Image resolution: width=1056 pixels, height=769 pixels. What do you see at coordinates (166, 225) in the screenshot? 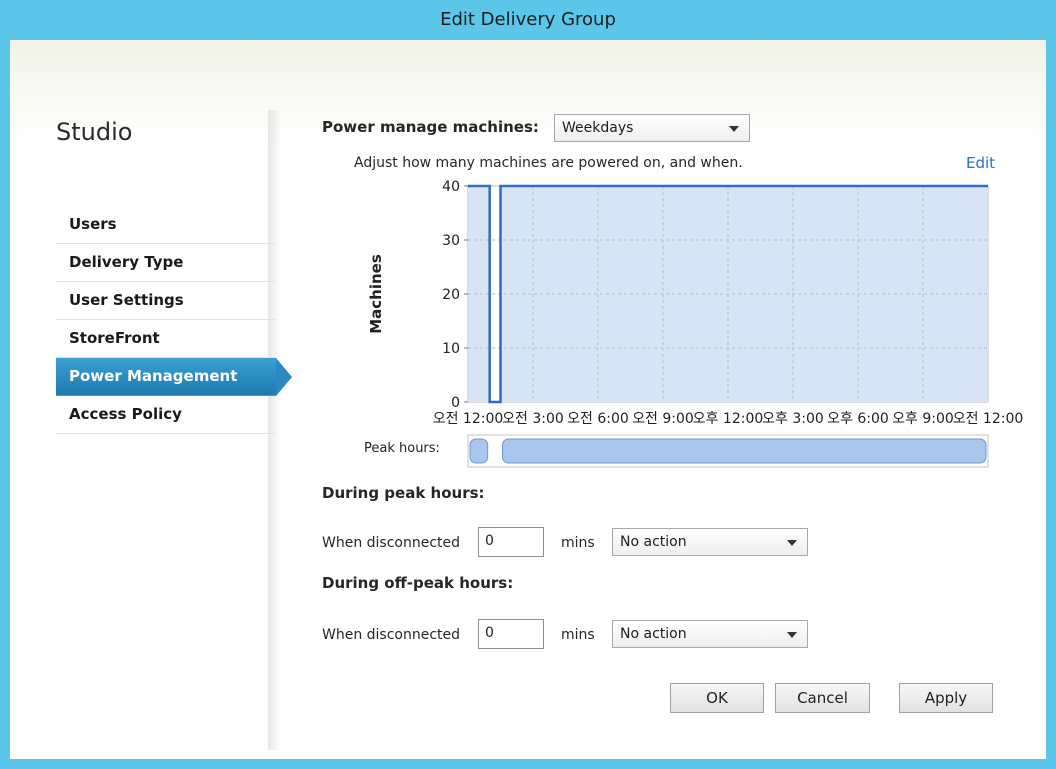
I see `sidebar-item-users: Users` at bounding box center [166, 225].